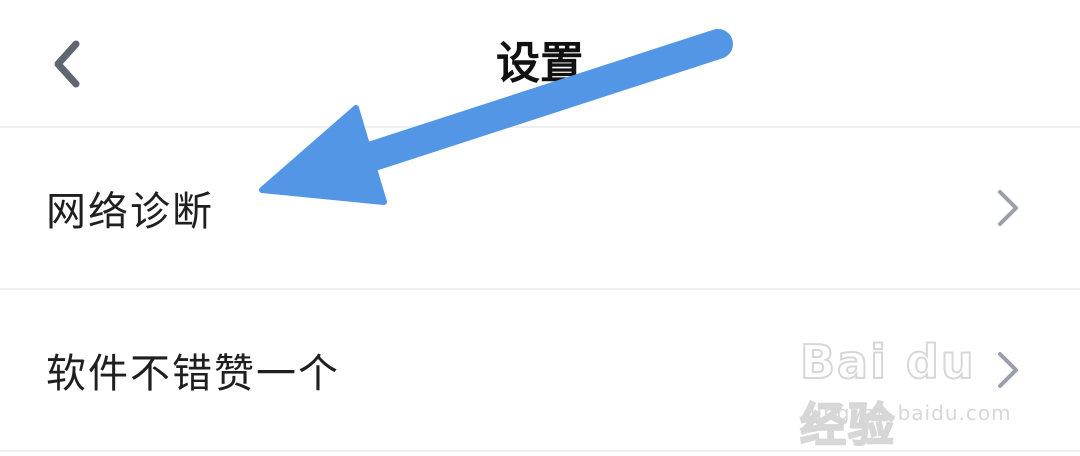 The image size is (1080, 456). What do you see at coordinates (887, 393) in the screenshot?
I see `watermark-logo: Bai du 经验` at bounding box center [887, 393].